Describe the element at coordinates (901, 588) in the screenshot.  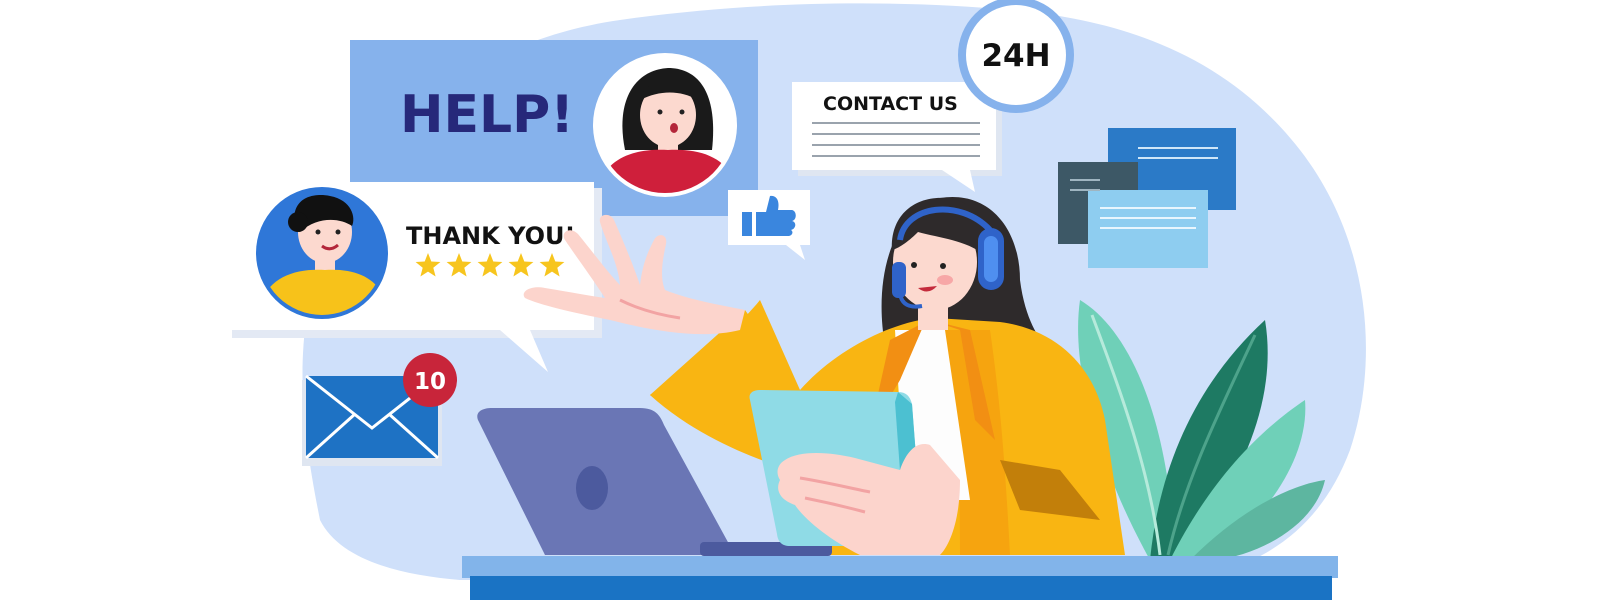
I see `desk-front` at that location.